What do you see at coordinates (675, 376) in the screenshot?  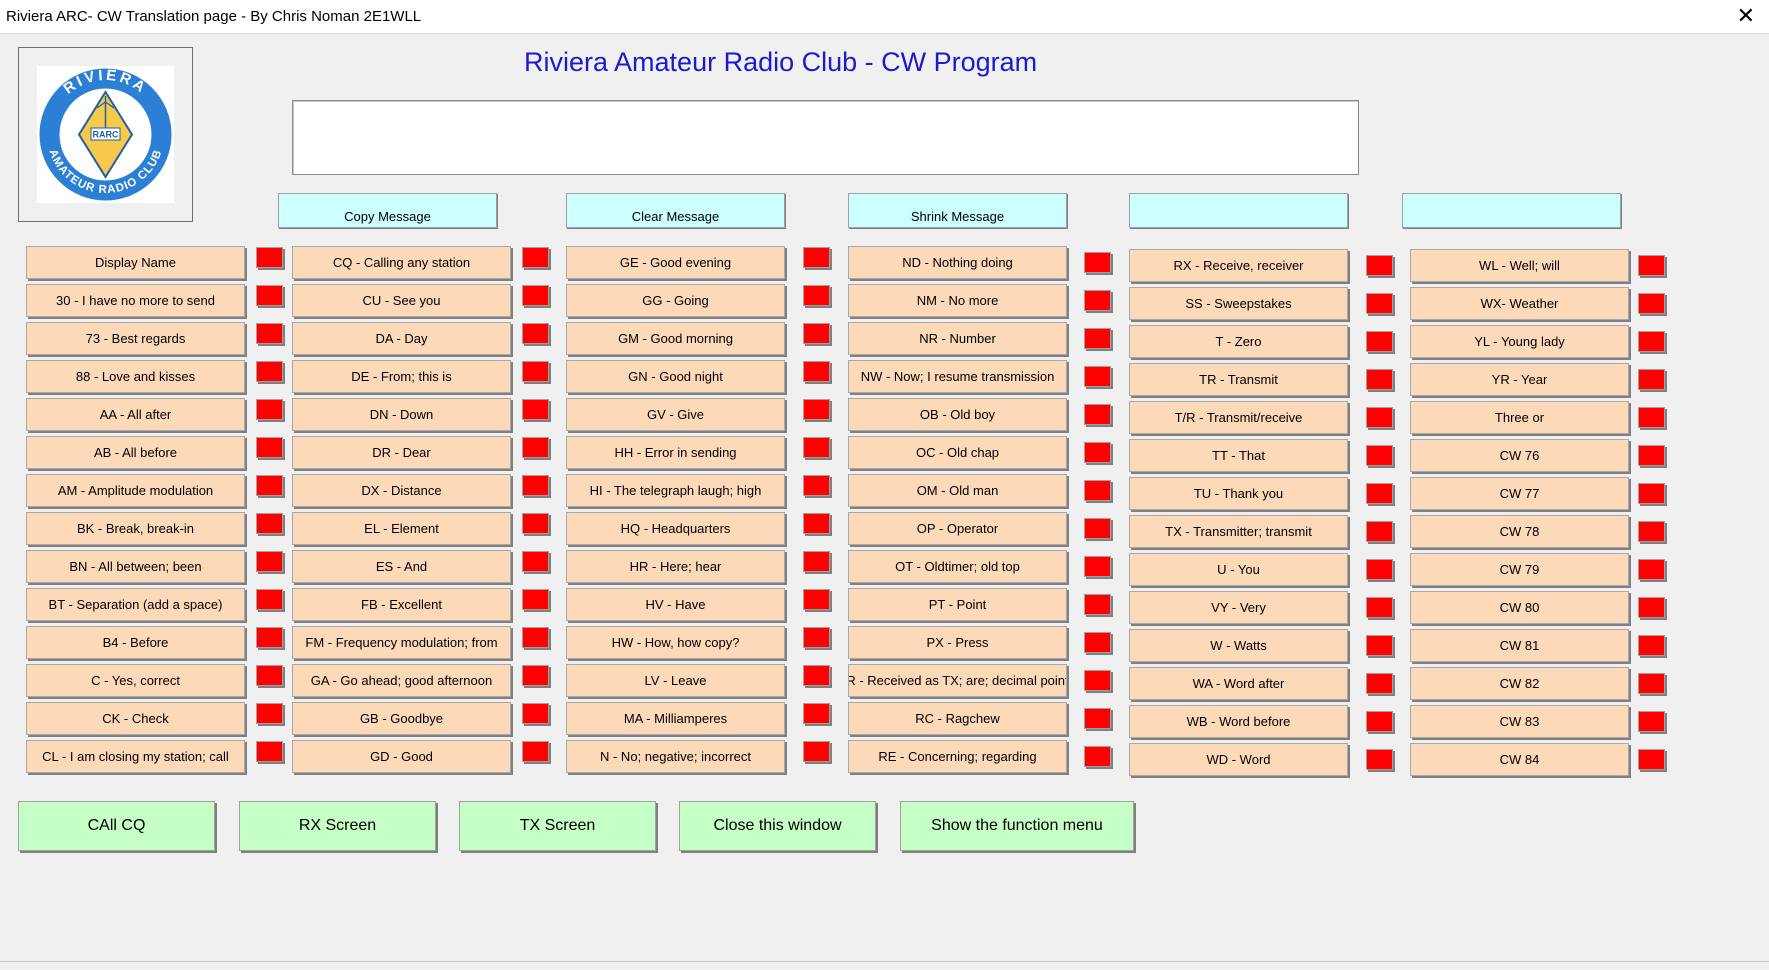 I see `cw-phrase-button: GN - Good night` at bounding box center [675, 376].